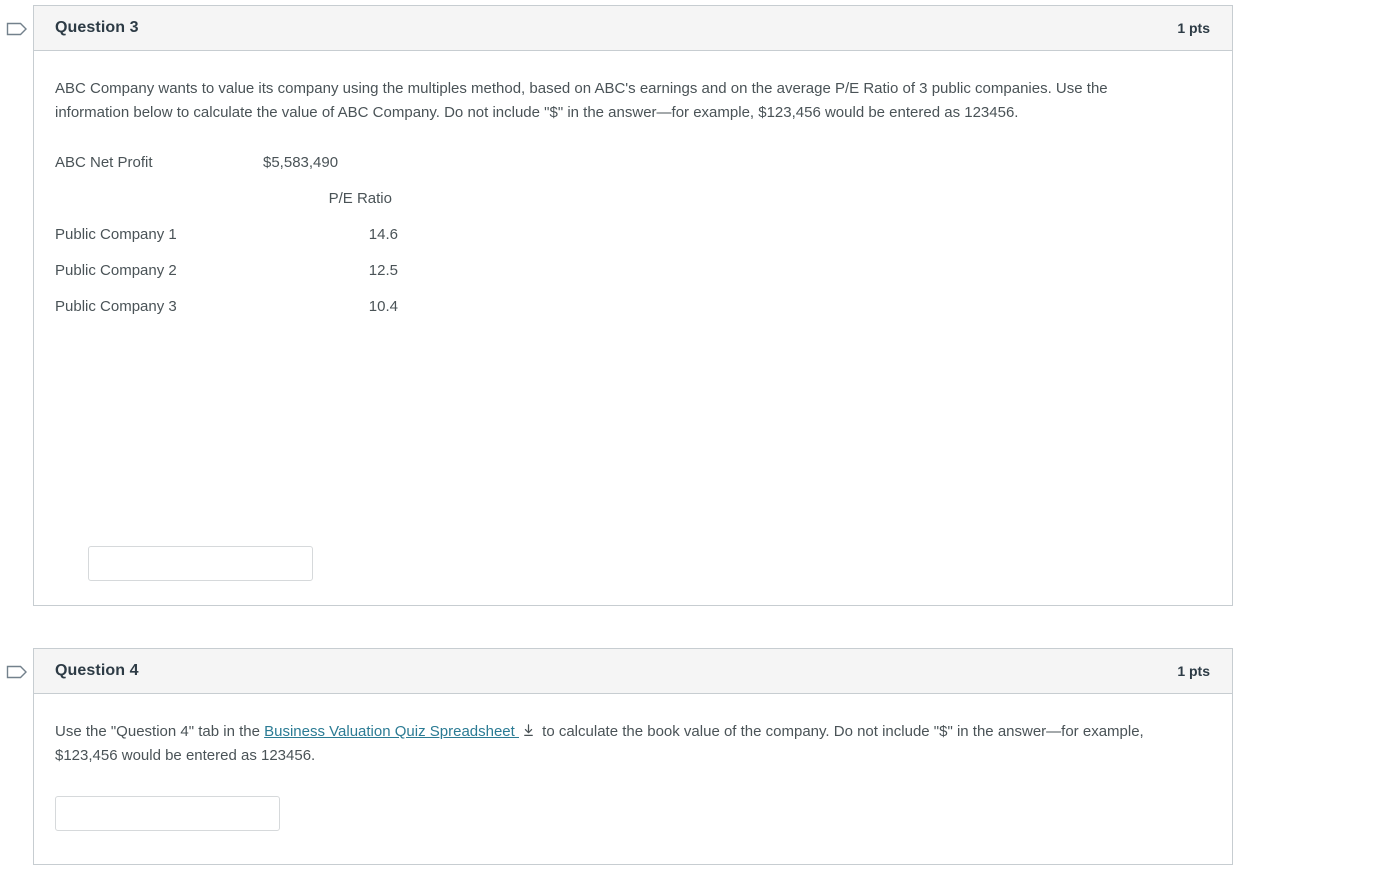  What do you see at coordinates (633, 671) in the screenshot?
I see `question-header: Question 4 1 pts` at bounding box center [633, 671].